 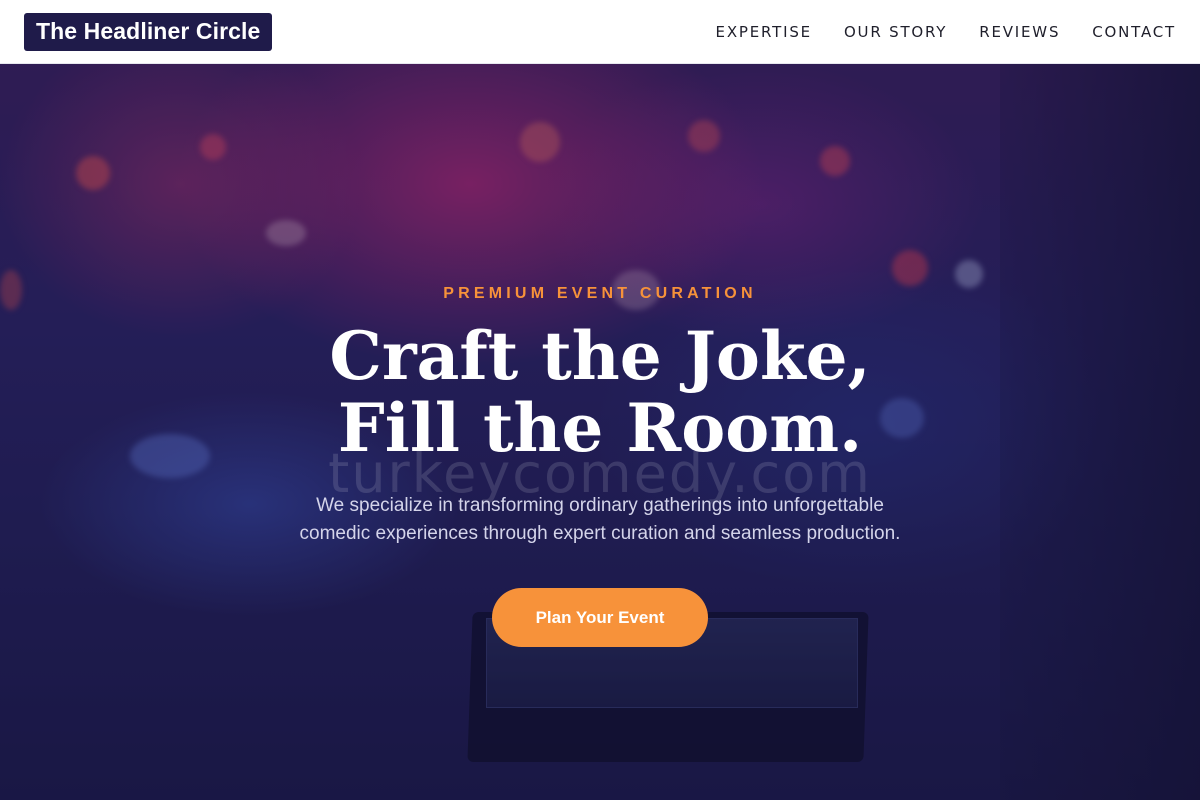 What do you see at coordinates (600, 617) in the screenshot?
I see `plan-event-button: Plan Your Event` at bounding box center [600, 617].